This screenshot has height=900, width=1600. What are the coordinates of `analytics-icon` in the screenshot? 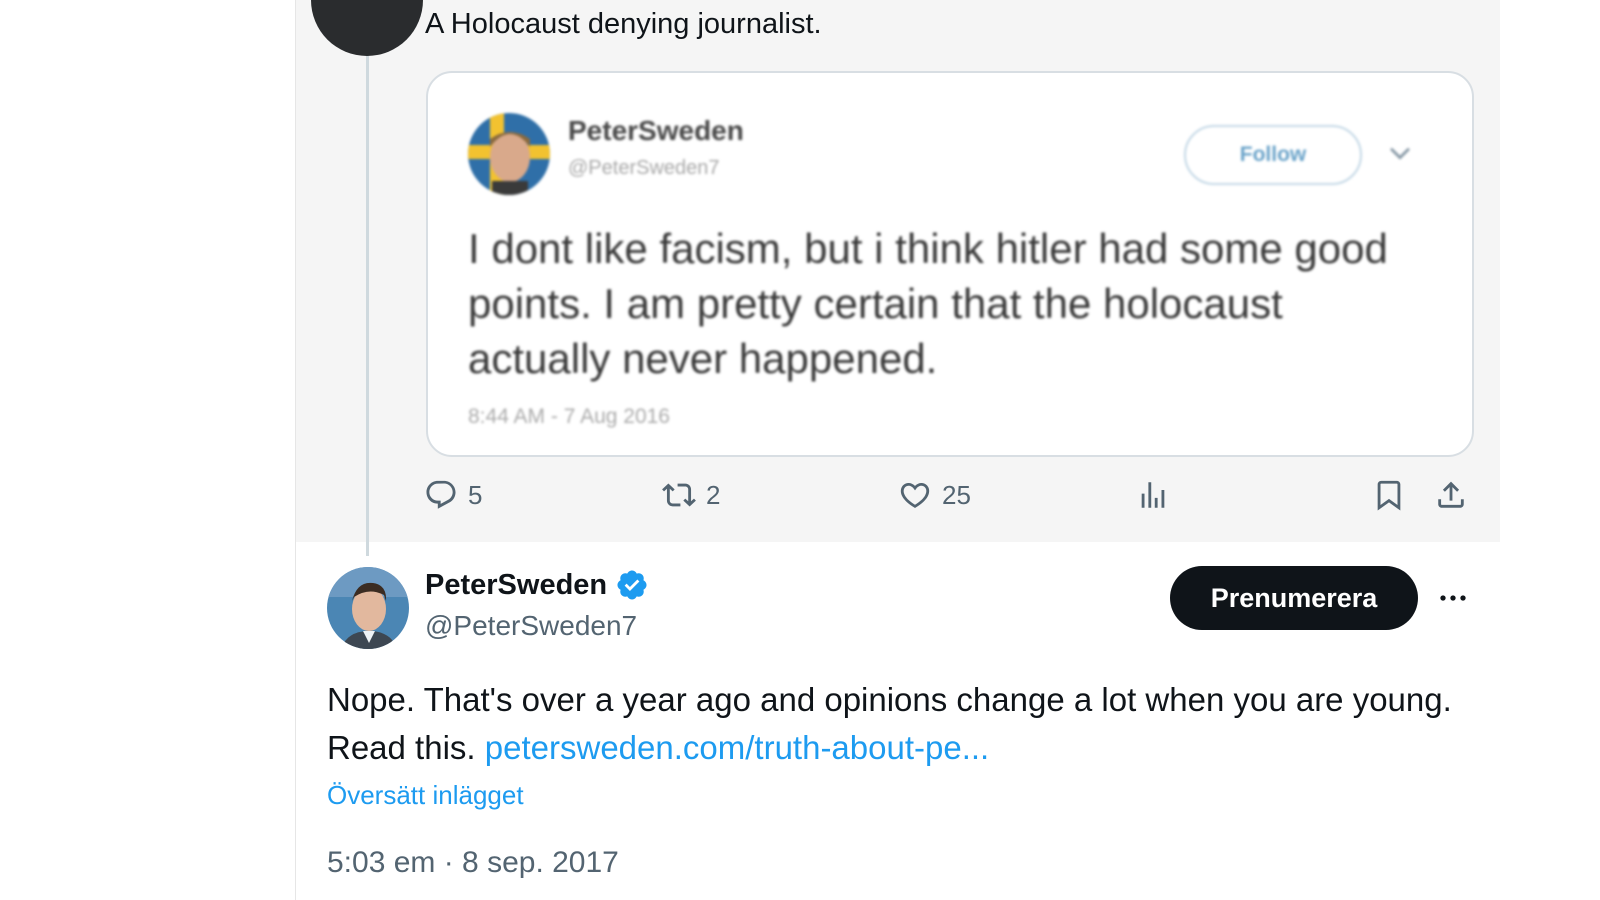 It's located at (1153, 495).